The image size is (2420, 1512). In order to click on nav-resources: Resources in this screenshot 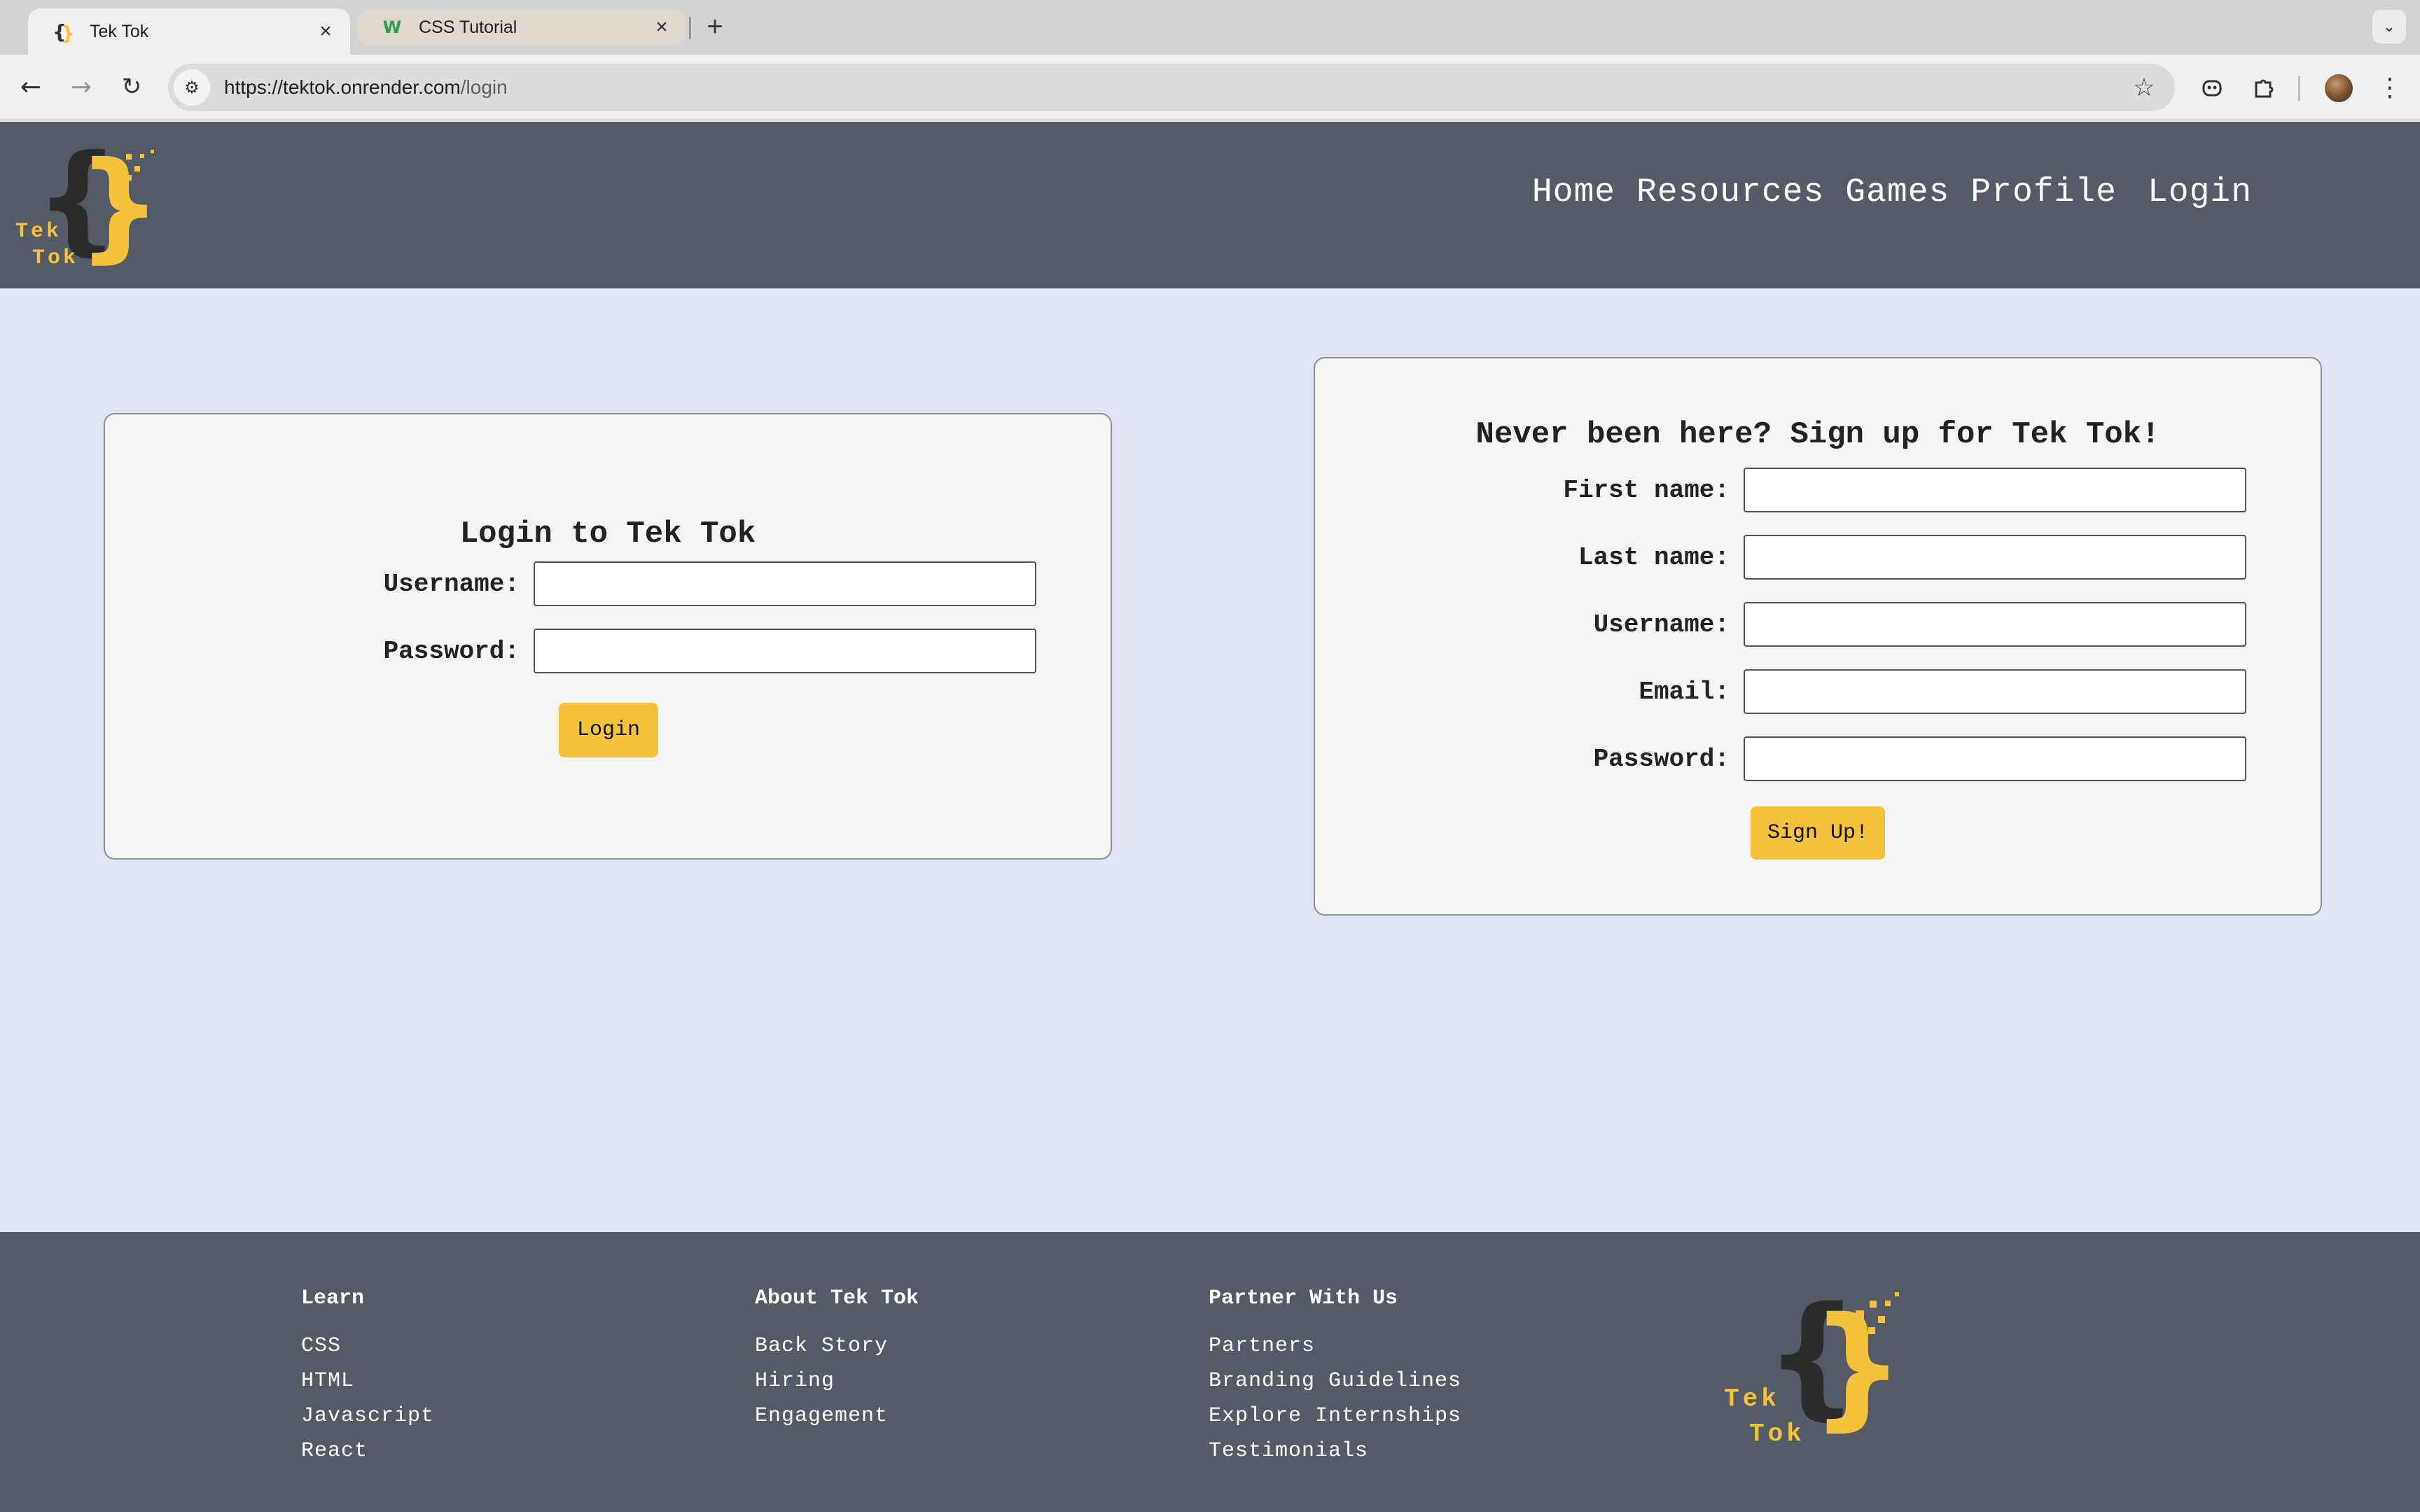, I will do `click(1730, 192)`.